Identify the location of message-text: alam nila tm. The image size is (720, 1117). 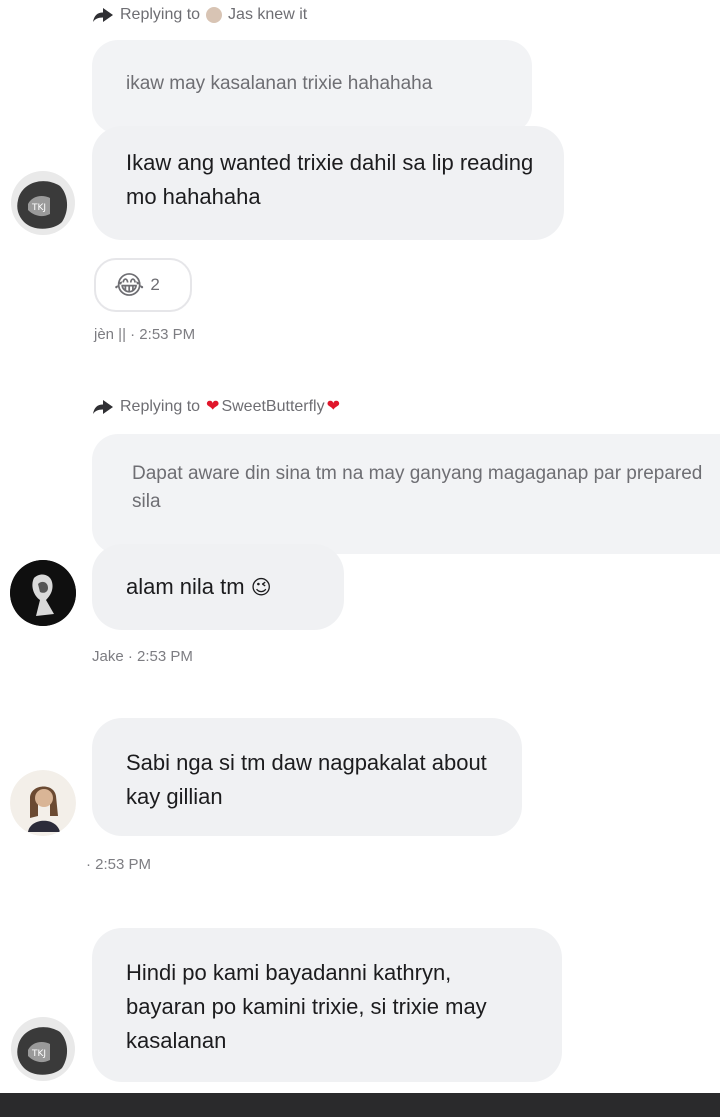
(185, 586).